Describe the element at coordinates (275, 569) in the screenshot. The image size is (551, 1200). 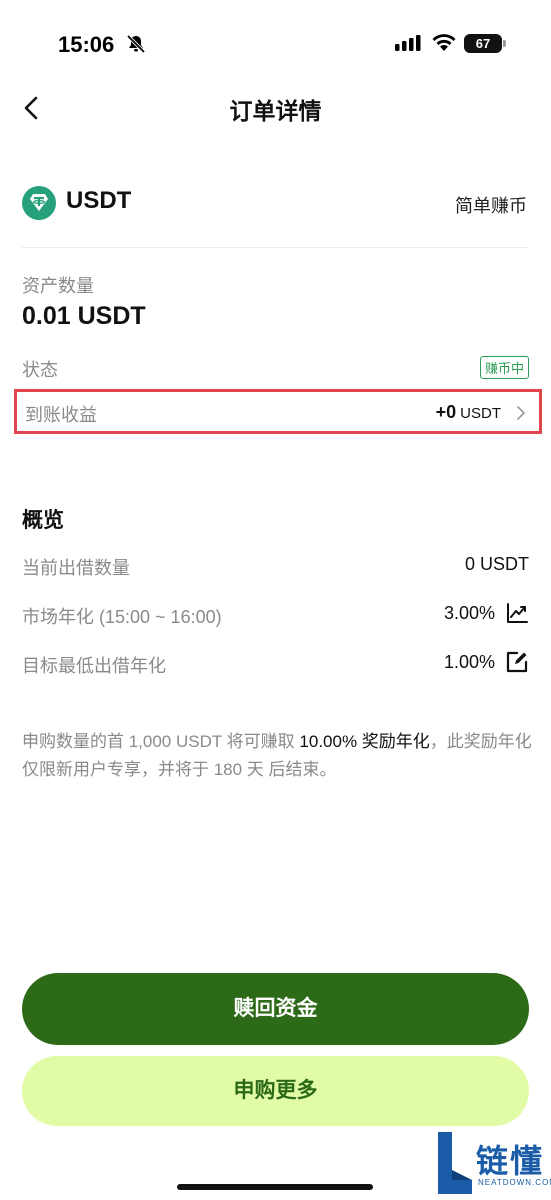
I see `overview-row-lent-amount: 当前出借数量 0 USDT` at that location.